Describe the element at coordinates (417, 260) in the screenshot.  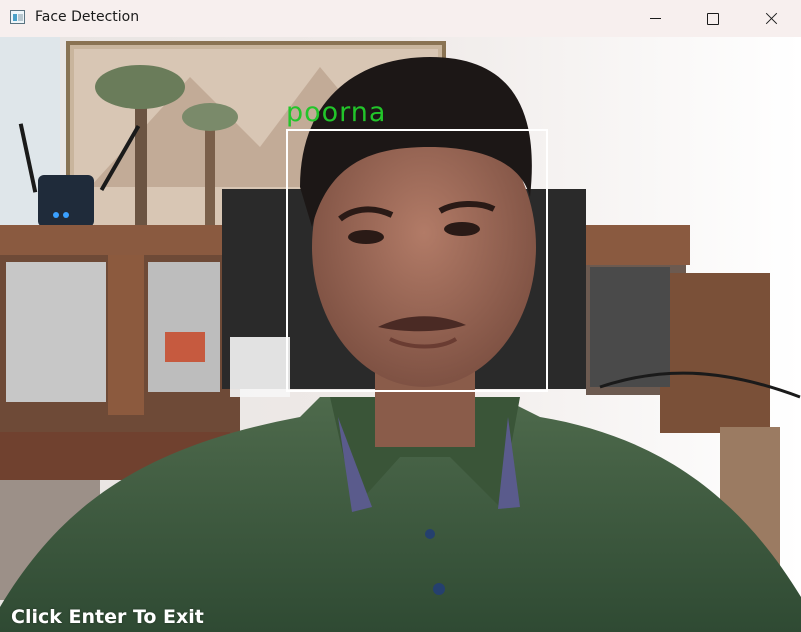
I see `face-bounding-box` at that location.